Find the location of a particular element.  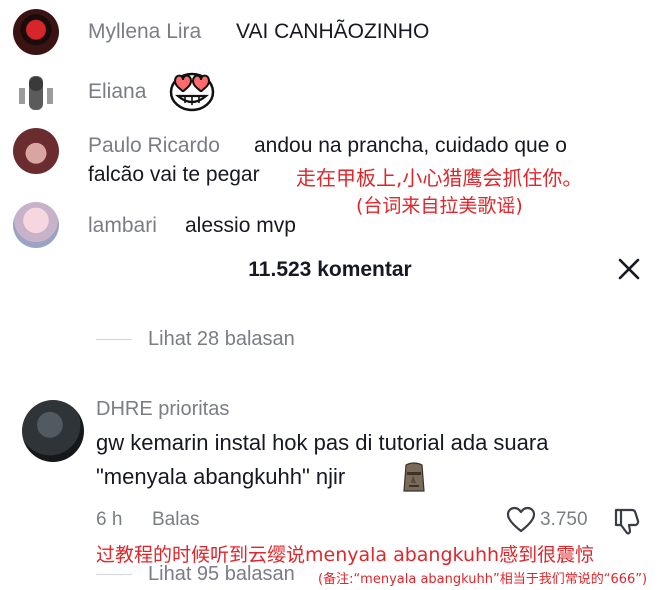

translation-annotation: 走在甲板上,小心猎鹰会抓住你。 is located at coordinates (439, 178).